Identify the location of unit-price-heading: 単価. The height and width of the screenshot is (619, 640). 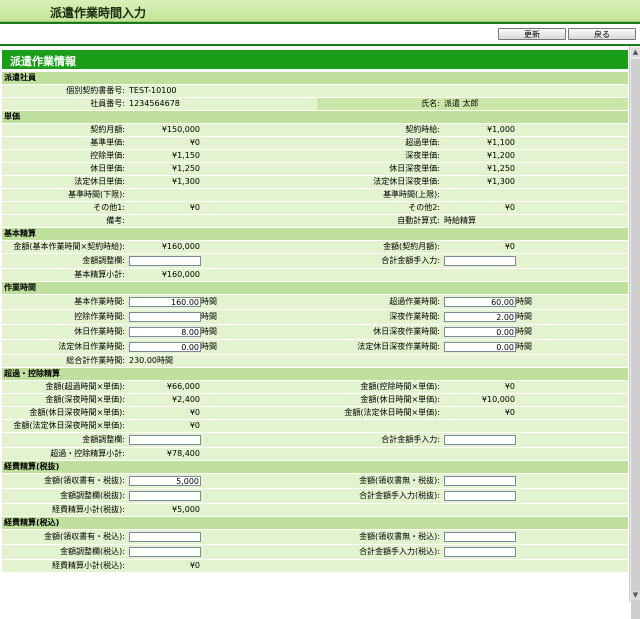
(315, 116).